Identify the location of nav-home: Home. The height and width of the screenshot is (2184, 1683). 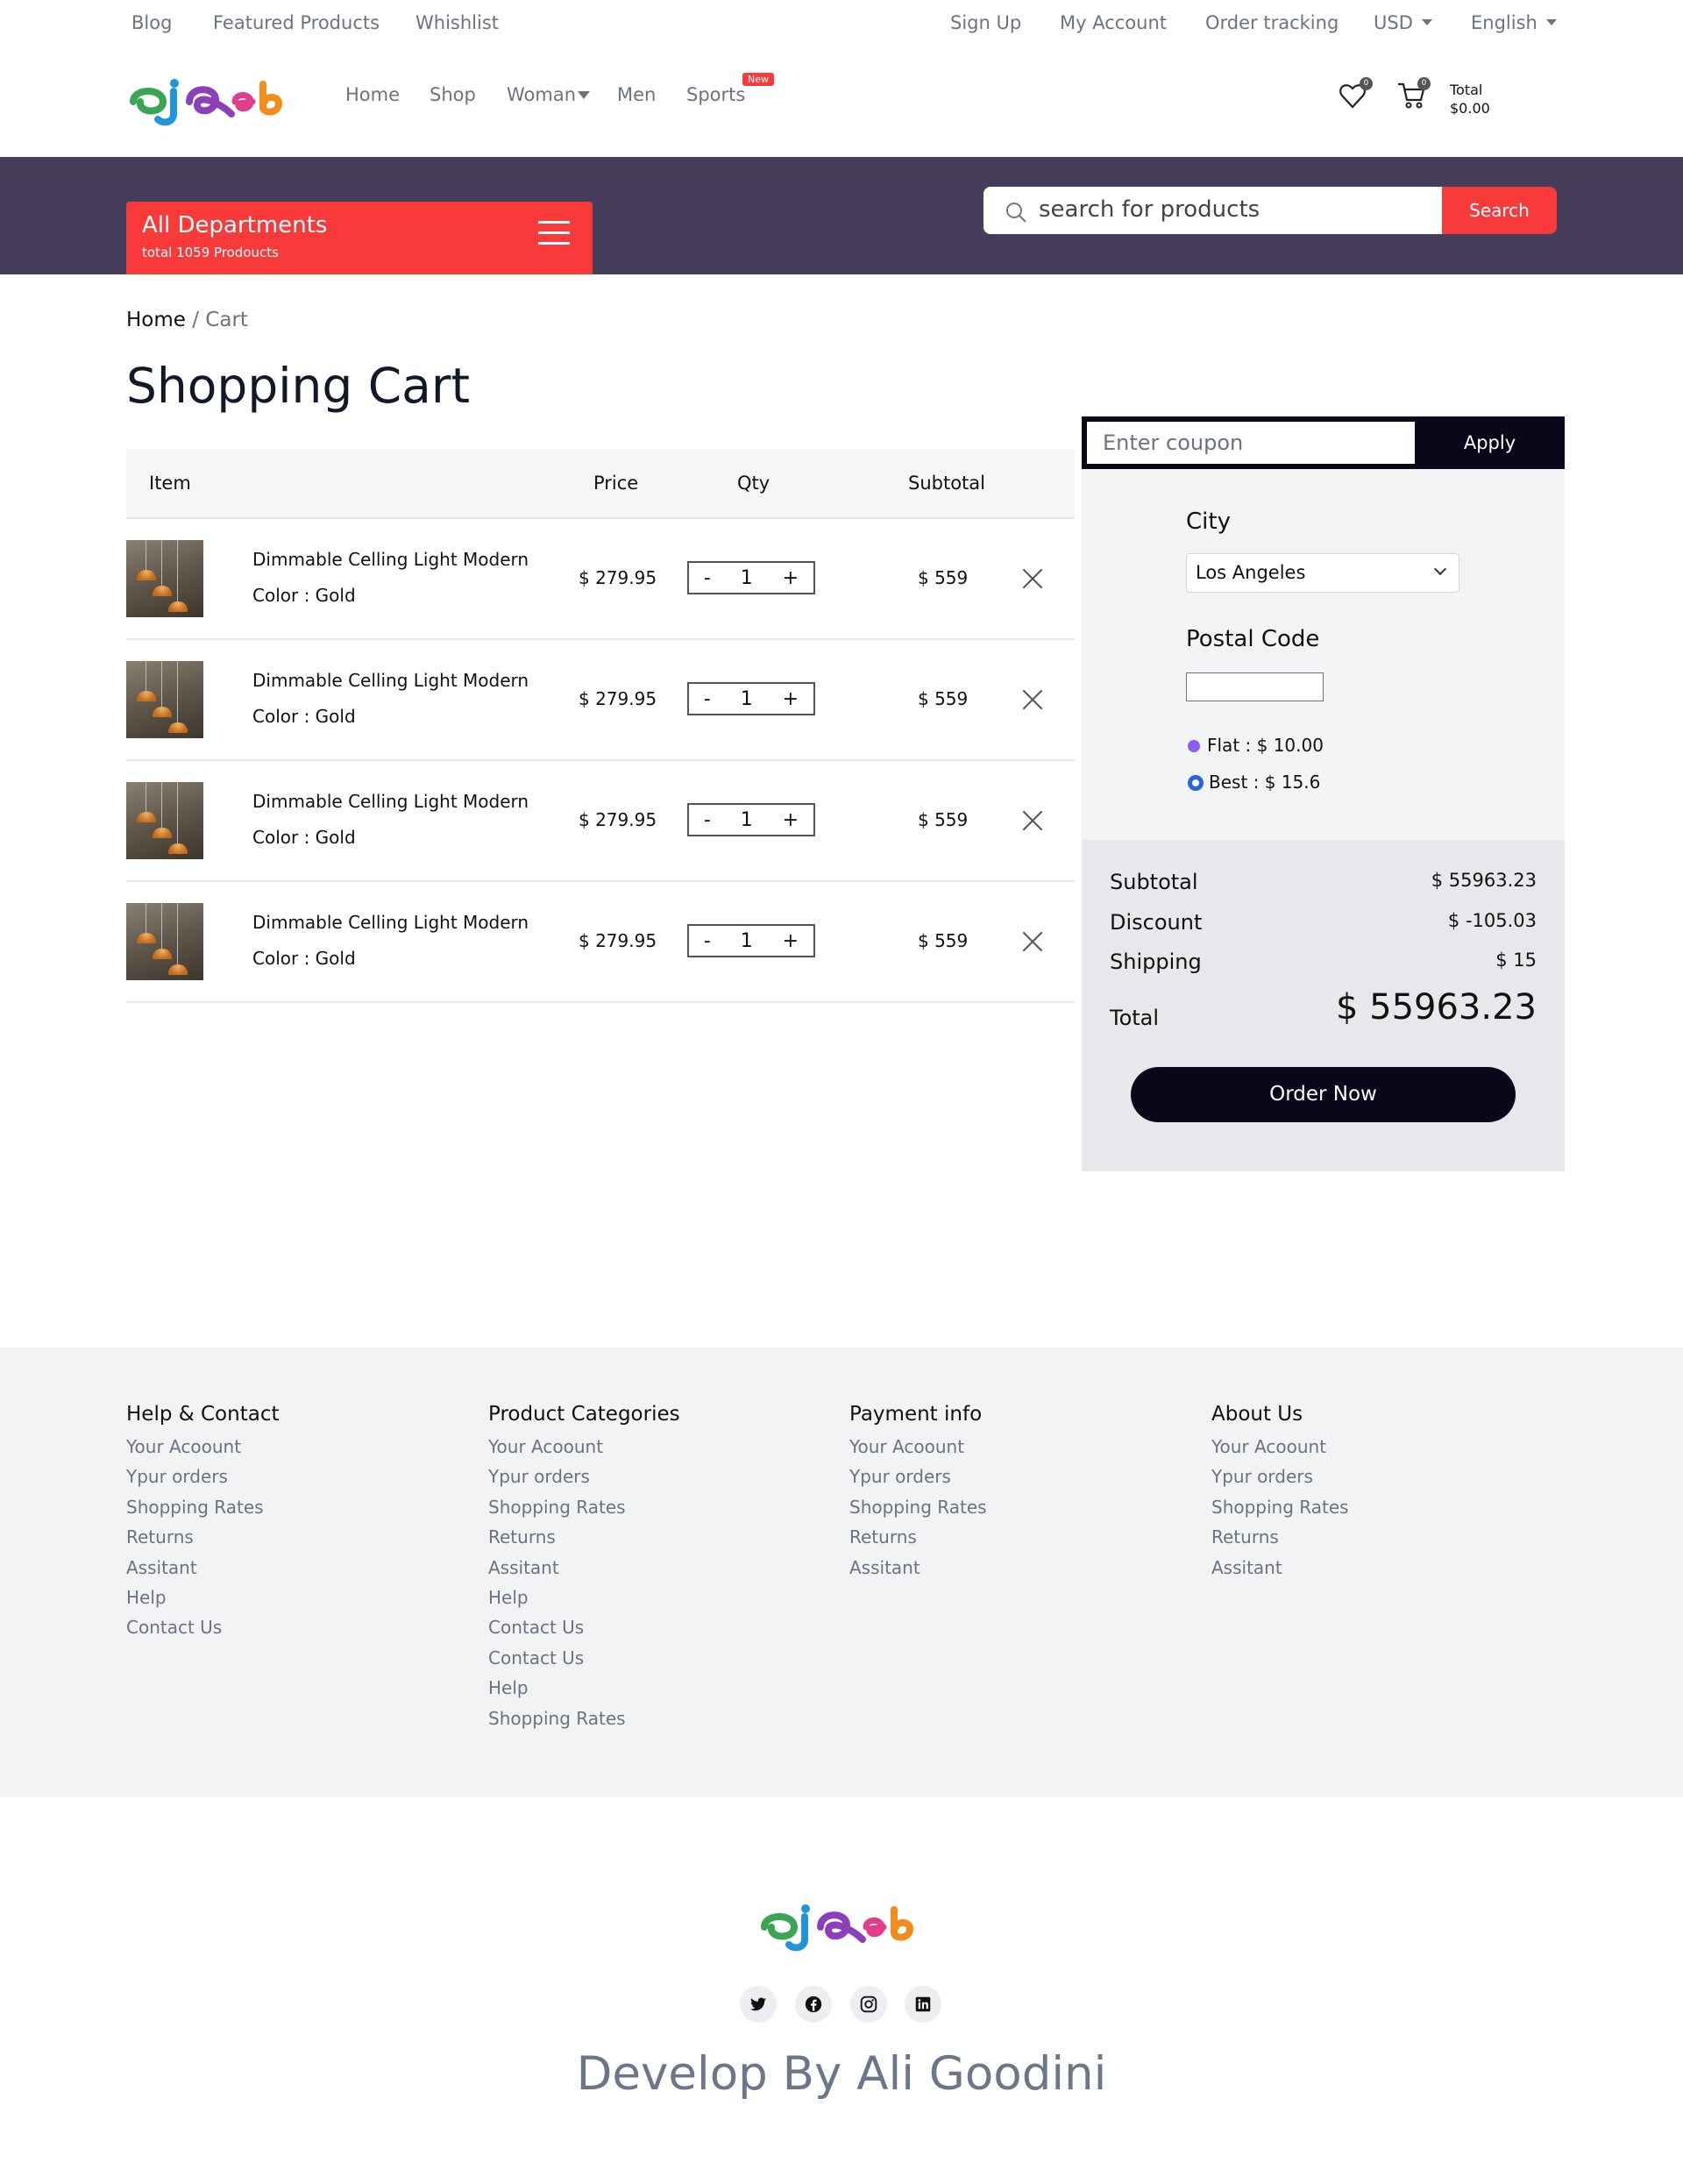
(373, 94).